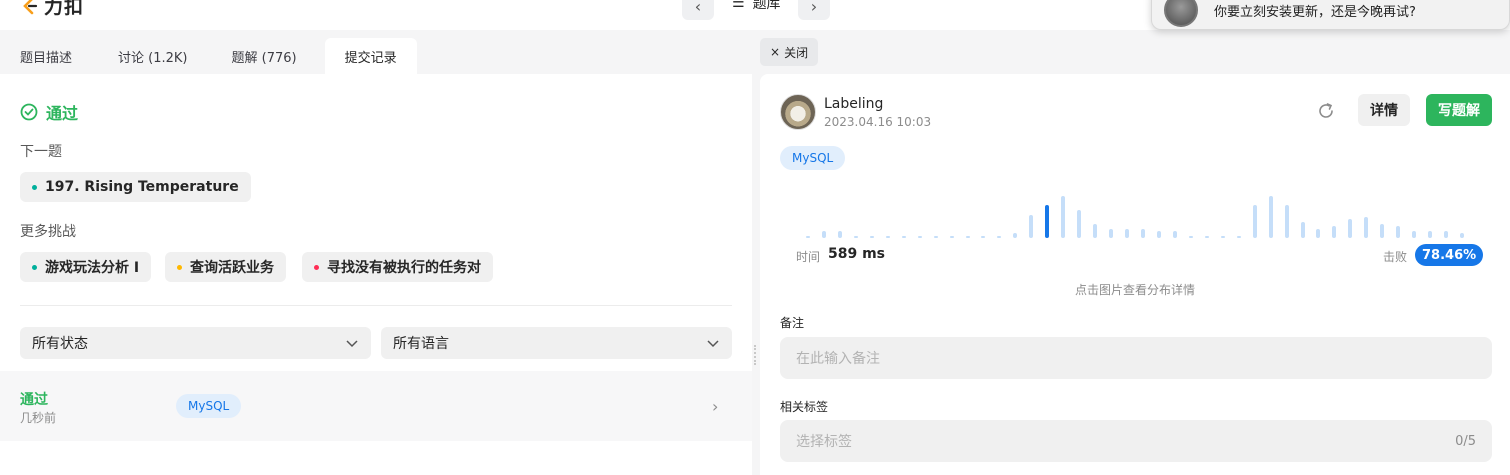  Describe the element at coordinates (878, 122) in the screenshot. I see `submission-date: 2023.04.16 10:03` at that location.